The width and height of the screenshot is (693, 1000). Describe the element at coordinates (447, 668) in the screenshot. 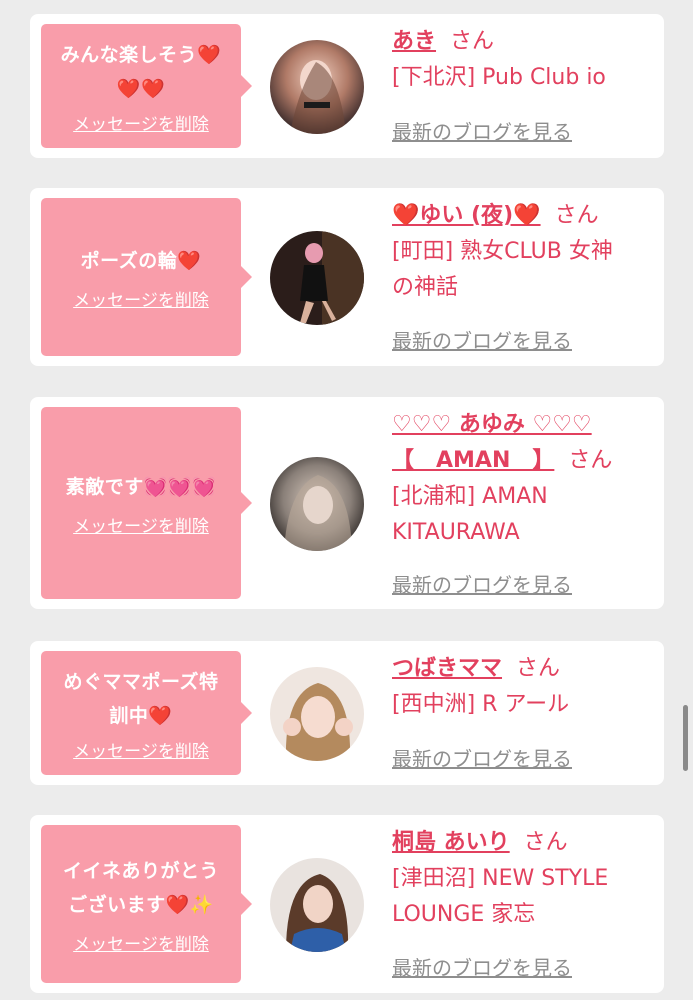

I see `cast-name-link: つばきママ` at that location.